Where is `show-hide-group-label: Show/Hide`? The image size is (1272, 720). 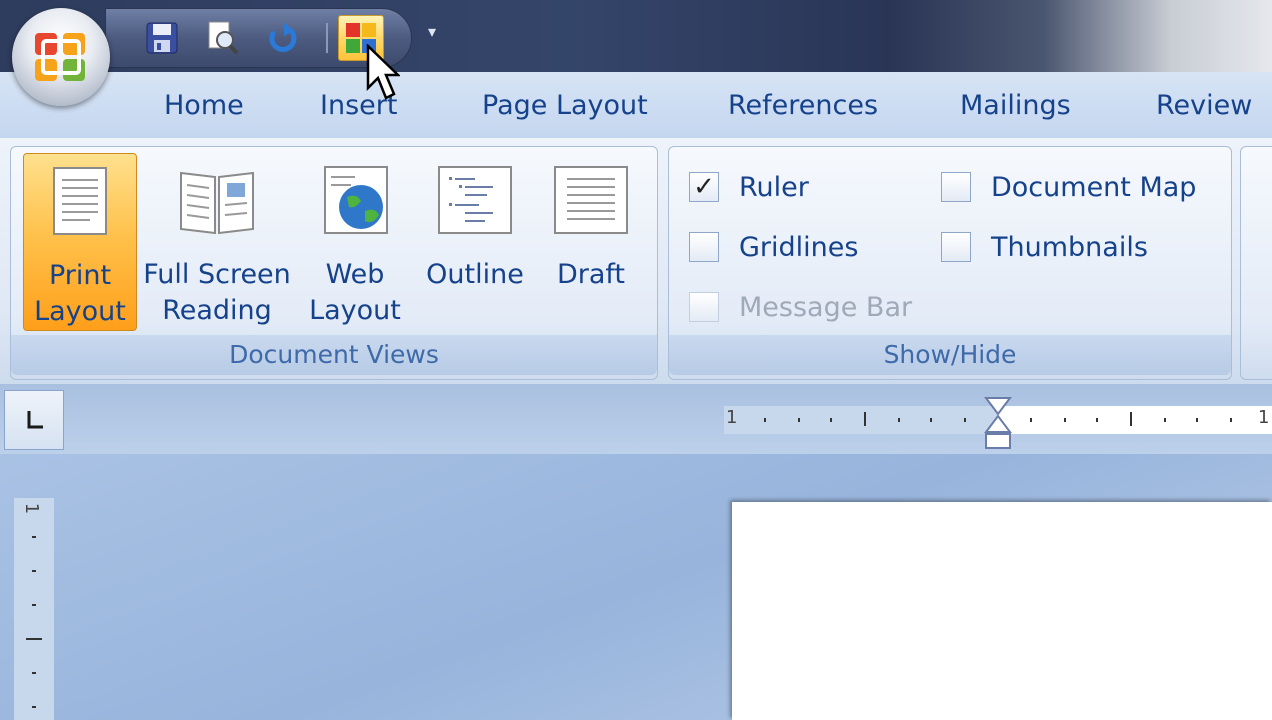
show-hide-group-label: Show/Hide is located at coordinates (950, 355).